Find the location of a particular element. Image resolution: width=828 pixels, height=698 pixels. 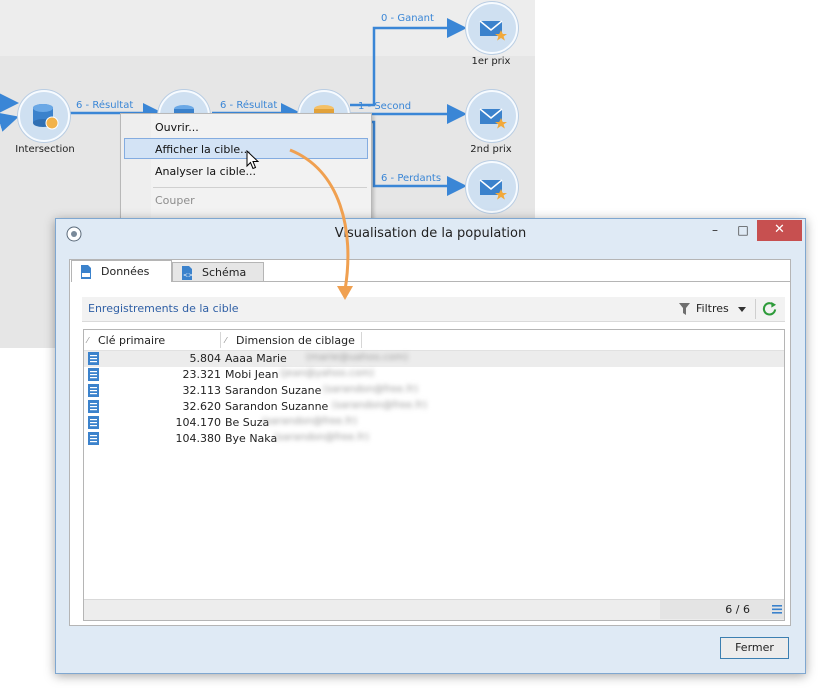

filters-button: Filtres is located at coordinates (715, 309).